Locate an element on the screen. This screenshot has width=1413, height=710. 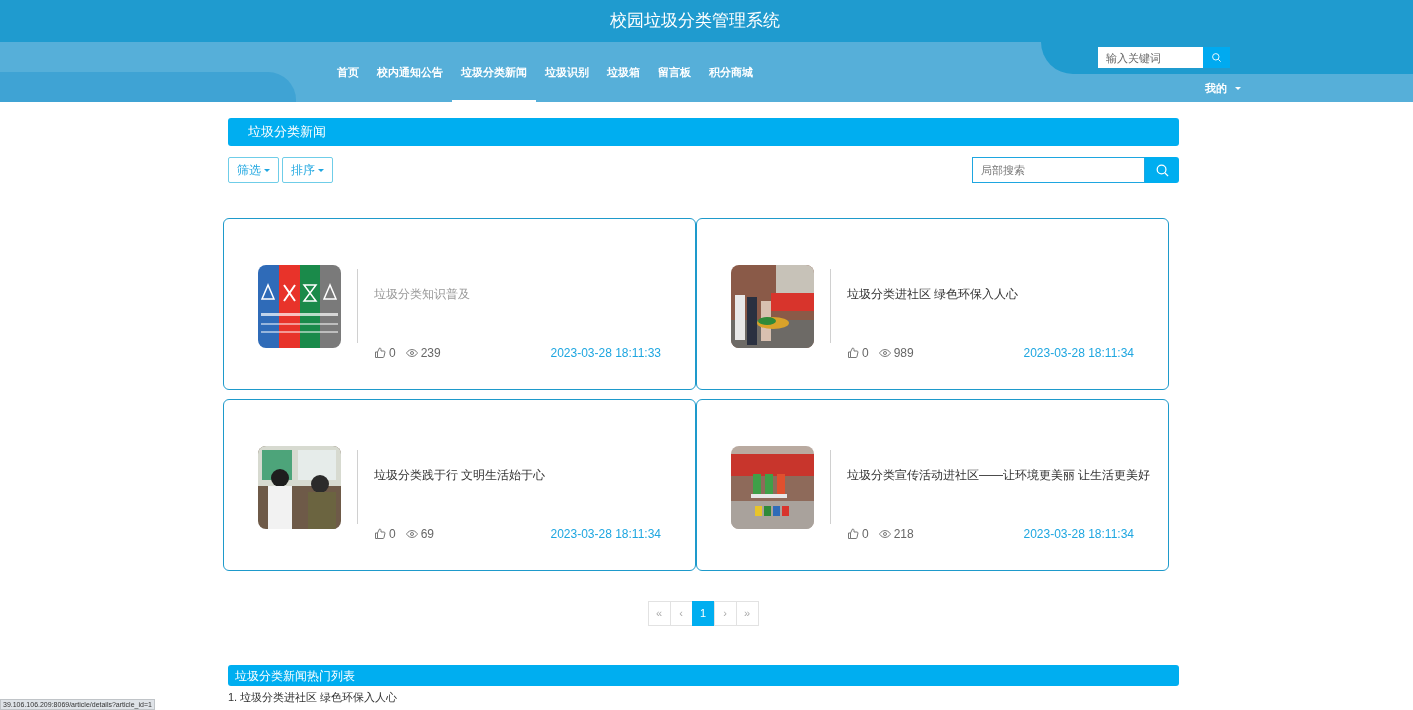
nav-link: 垃圾分类新闻 is located at coordinates (494, 72).